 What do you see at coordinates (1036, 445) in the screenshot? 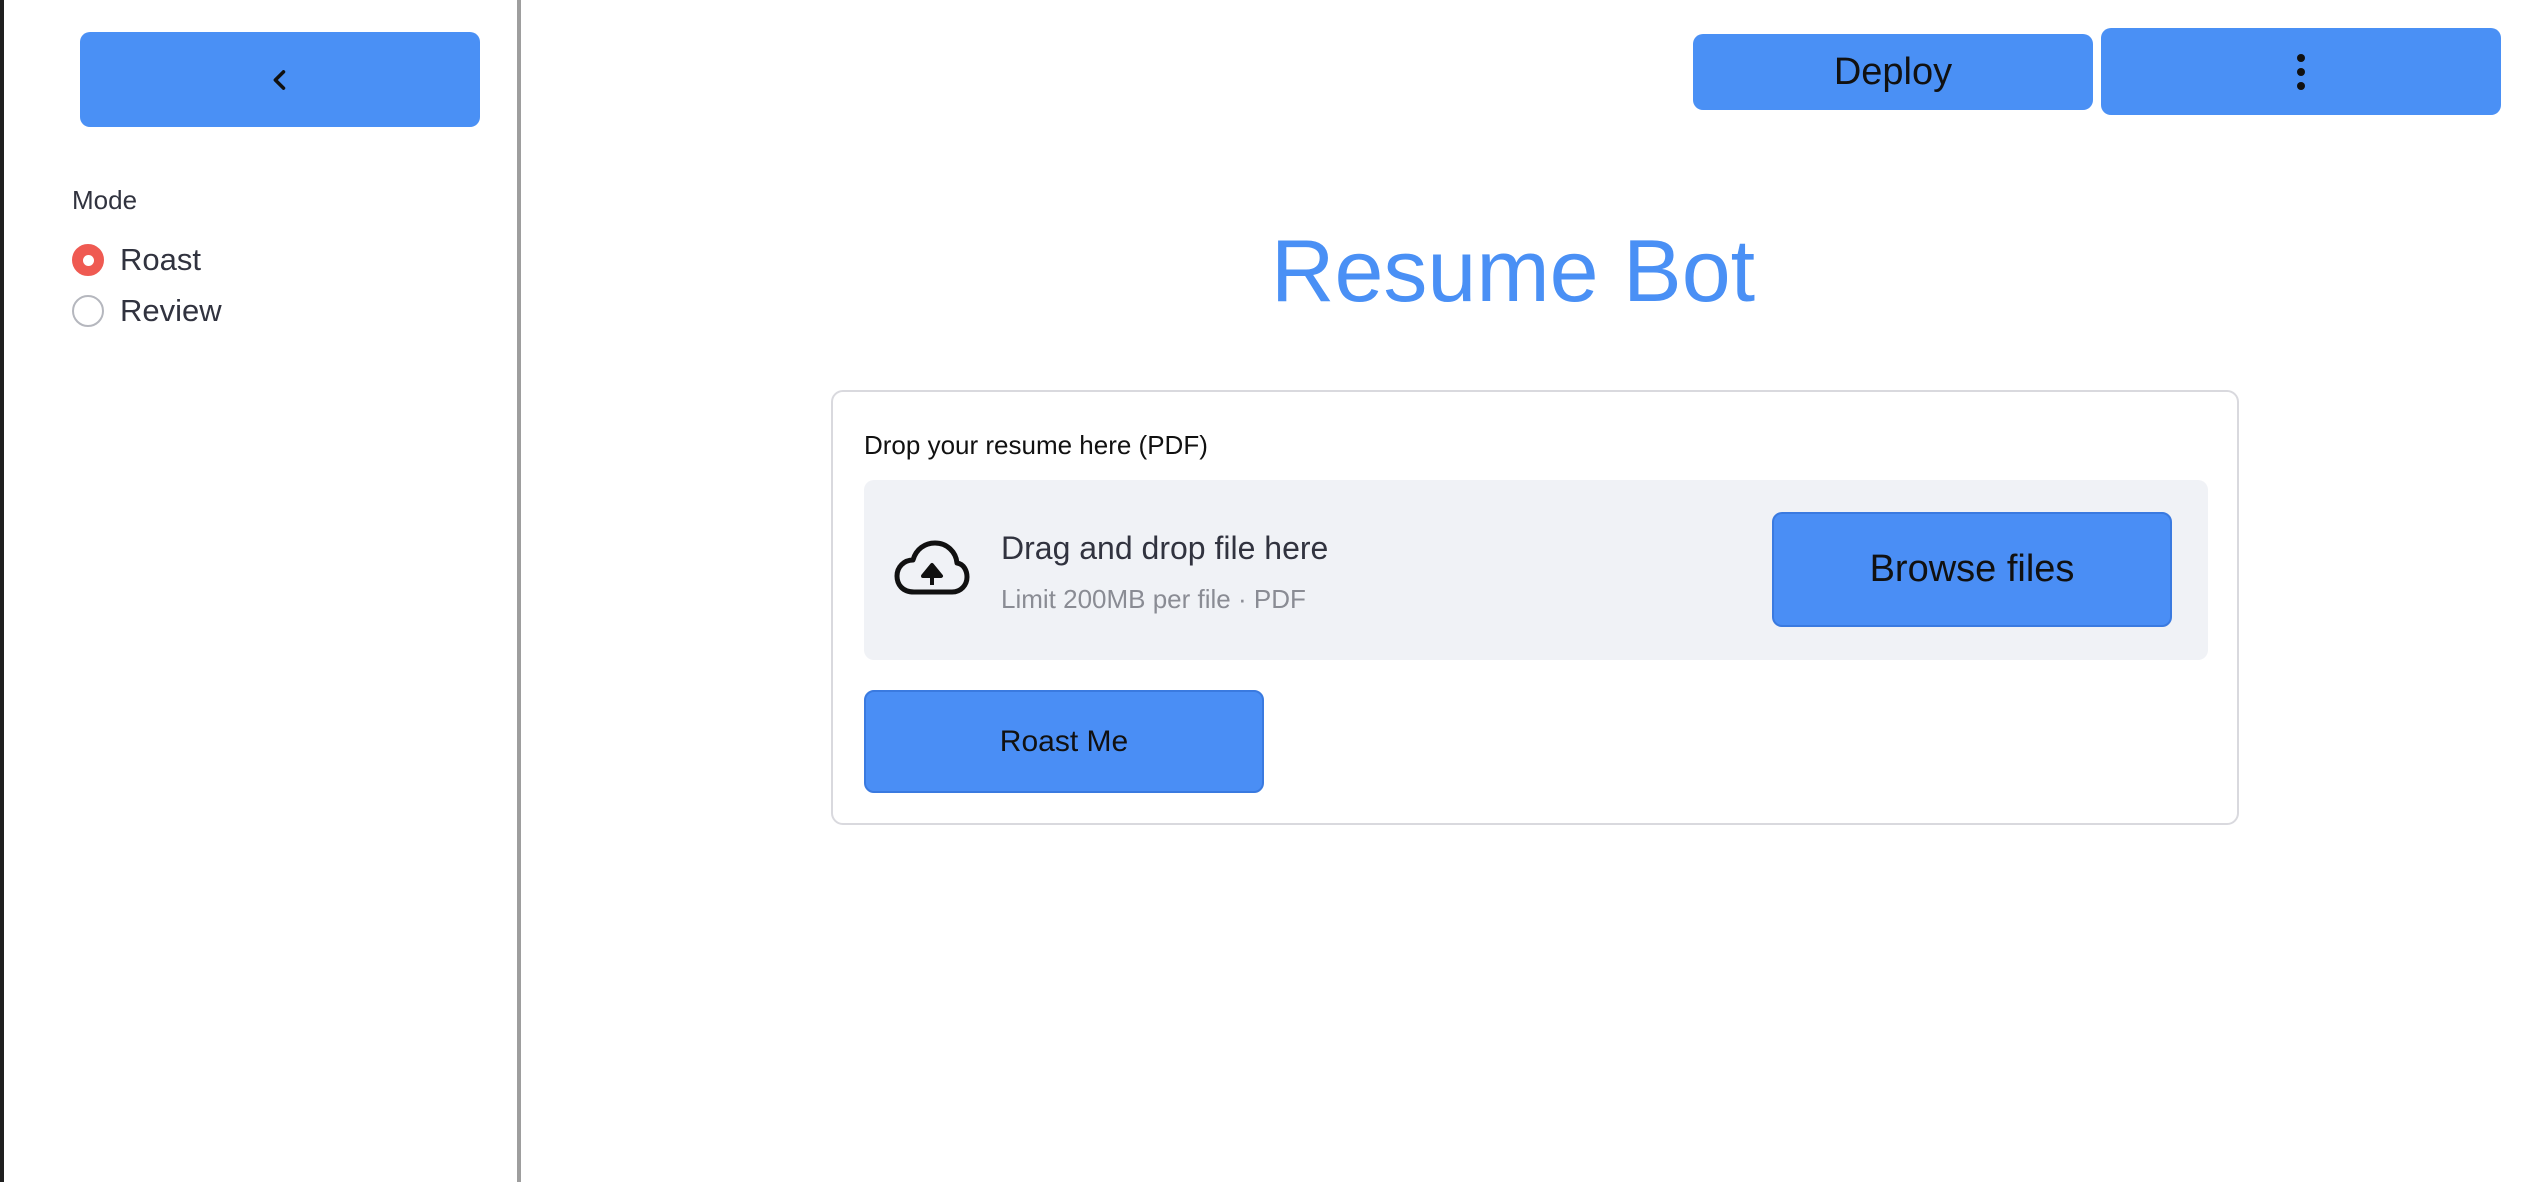
I see `file-uploader-label: Drop your resume here (PDF)` at bounding box center [1036, 445].